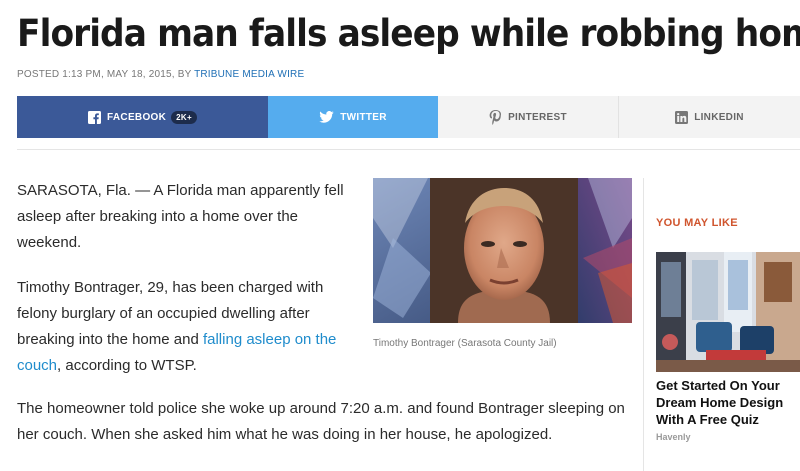 This screenshot has width=800, height=471. What do you see at coordinates (127, 365) in the screenshot?
I see `paragraph-text: , according to WTSP.` at bounding box center [127, 365].